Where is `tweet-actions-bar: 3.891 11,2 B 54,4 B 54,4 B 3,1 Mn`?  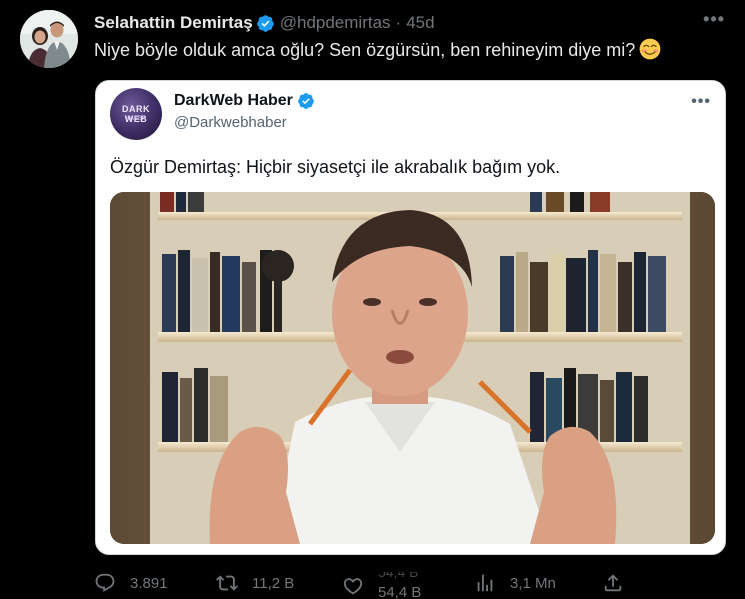 tweet-actions-bar: 3.891 11,2 B 54,4 B 54,4 B 3,1 Mn is located at coordinates (374, 582).